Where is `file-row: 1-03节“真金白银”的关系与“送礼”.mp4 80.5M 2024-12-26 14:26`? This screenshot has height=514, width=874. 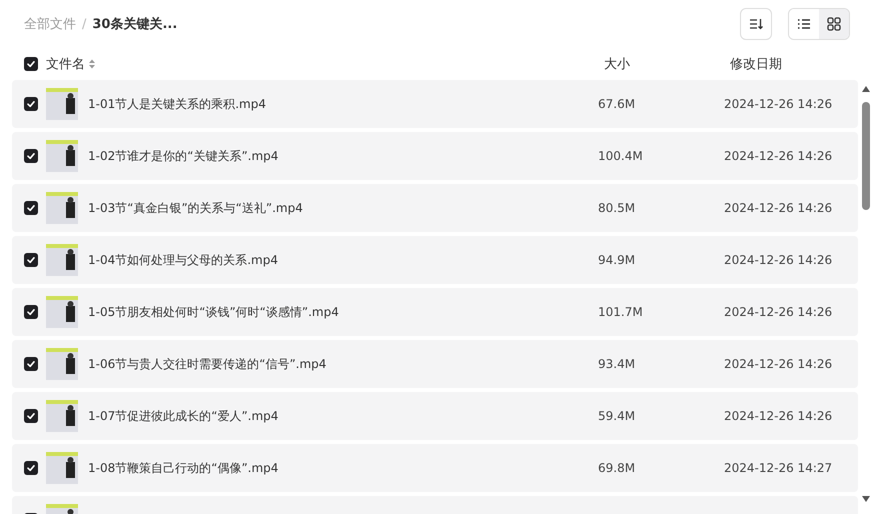 file-row: 1-03节“真金白银”的关系与“送礼”.mp4 80.5M 2024-12-26 14:26 is located at coordinates (435, 208).